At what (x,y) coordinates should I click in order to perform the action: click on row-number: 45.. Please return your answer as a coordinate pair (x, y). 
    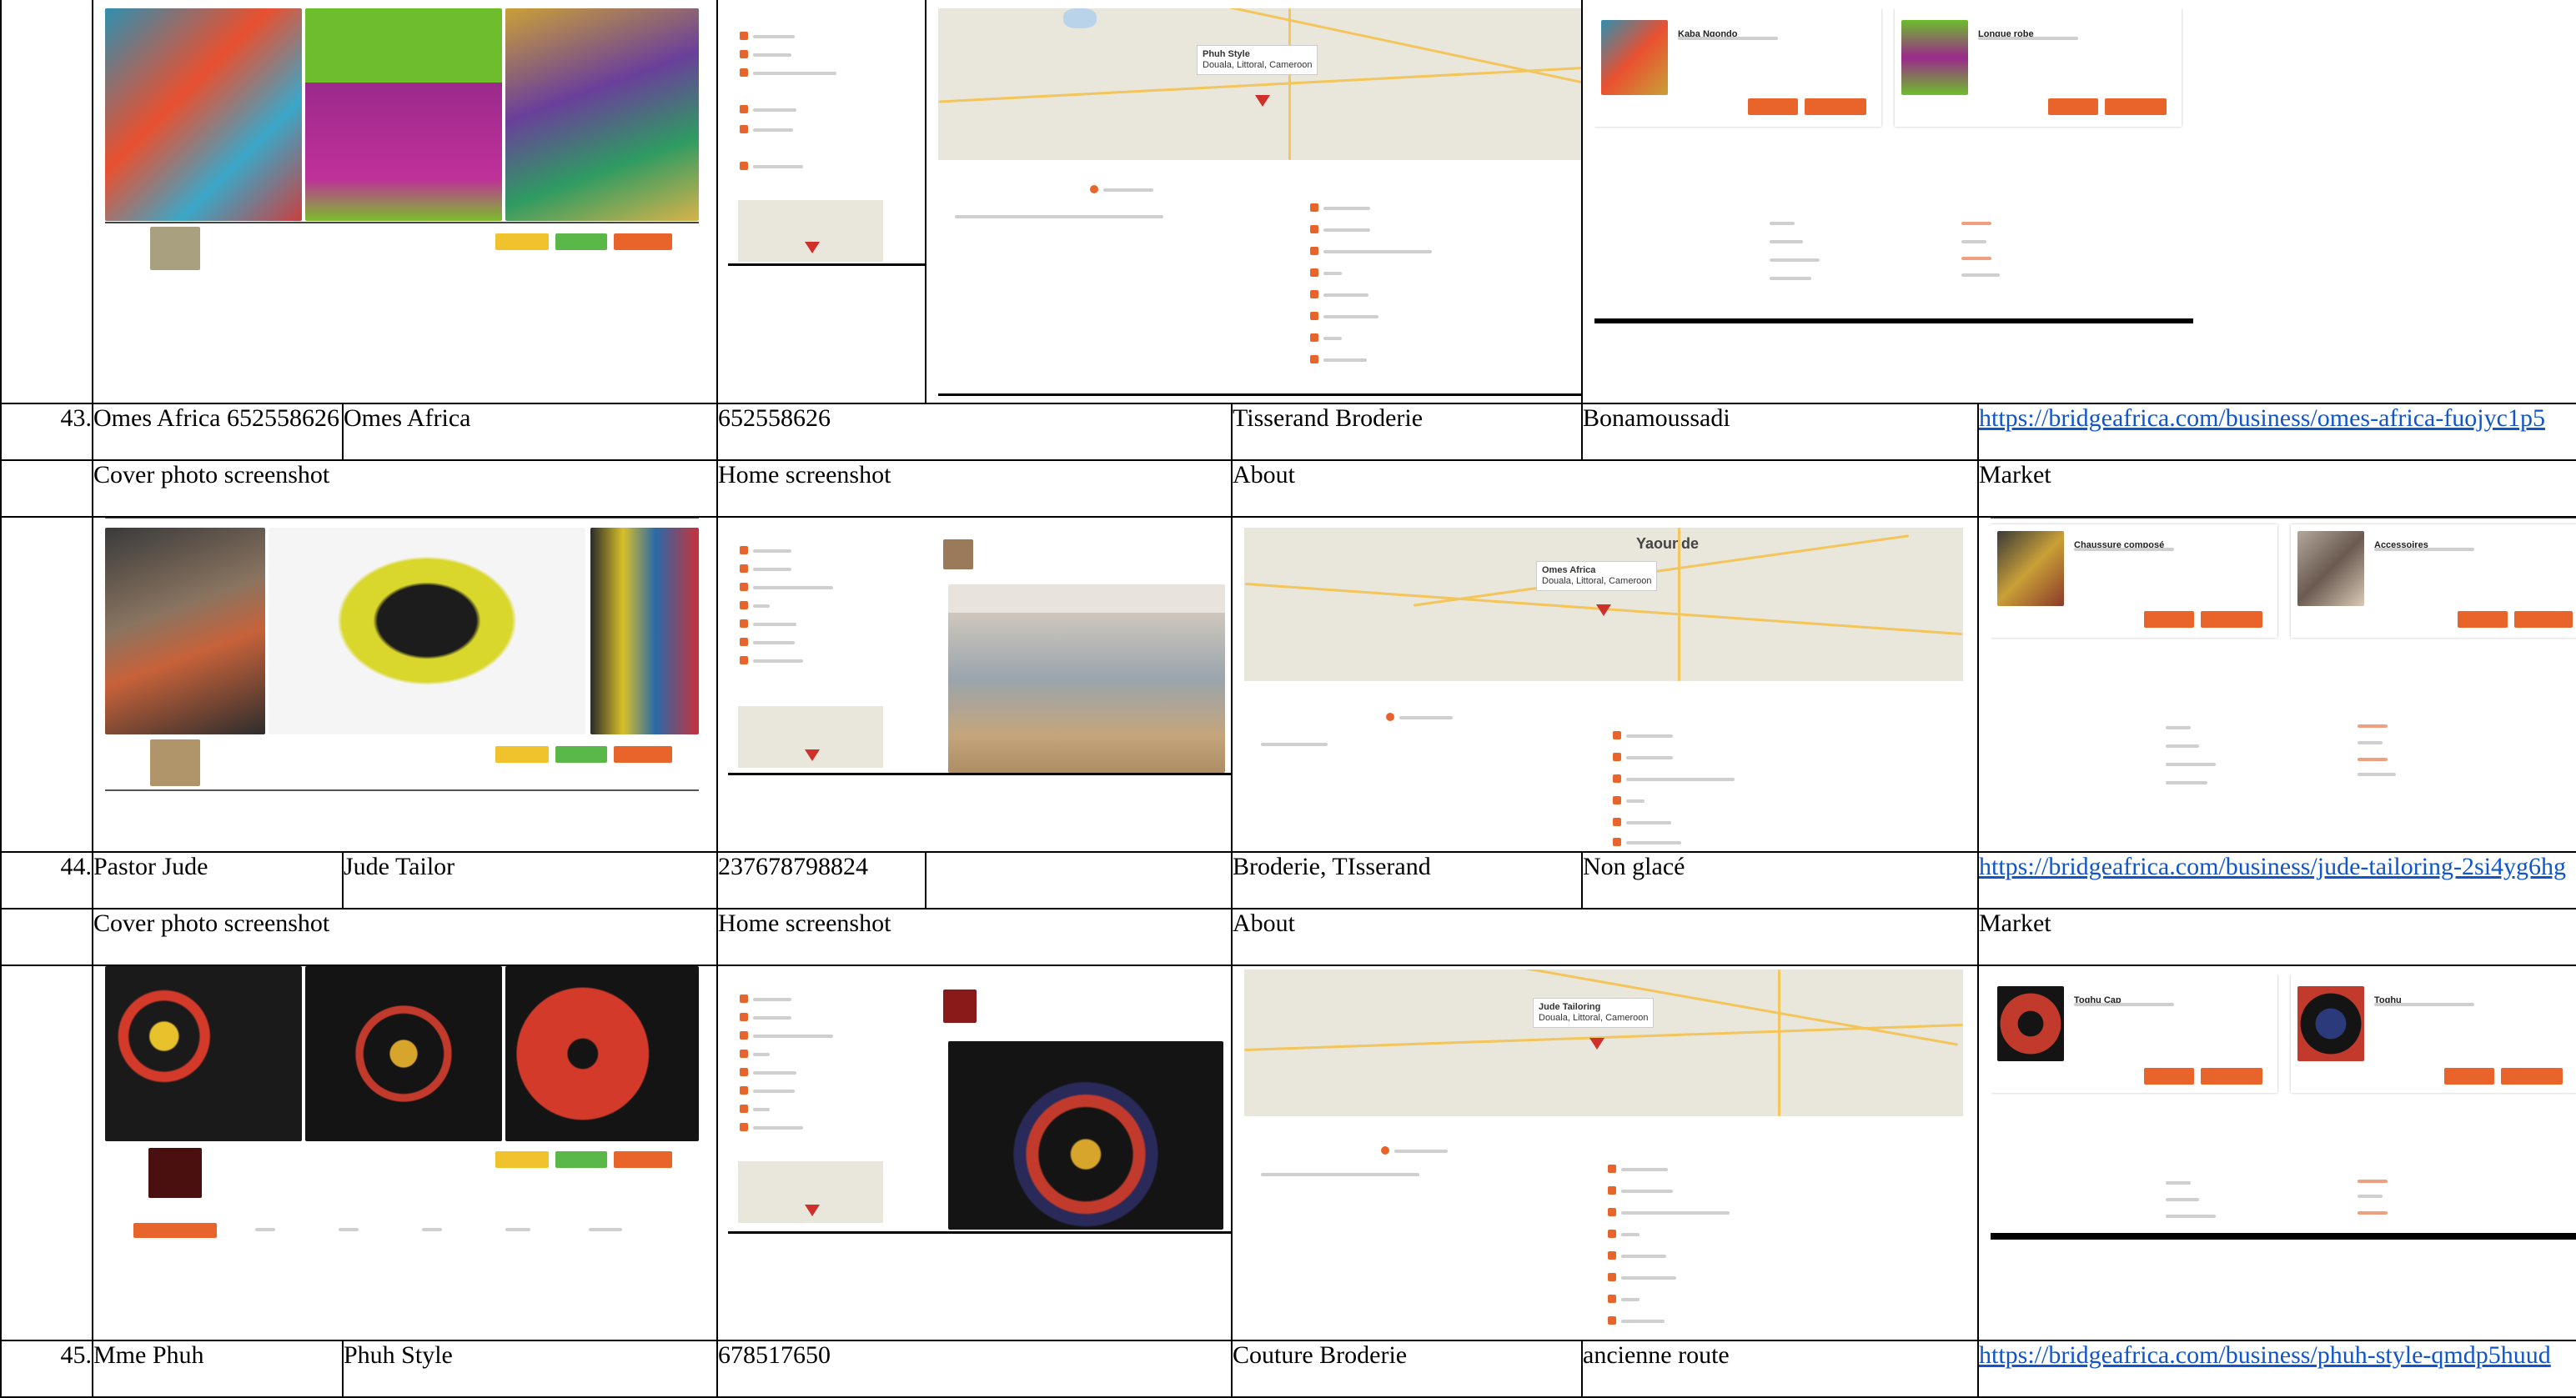
    Looking at the image, I should click on (46, 1369).